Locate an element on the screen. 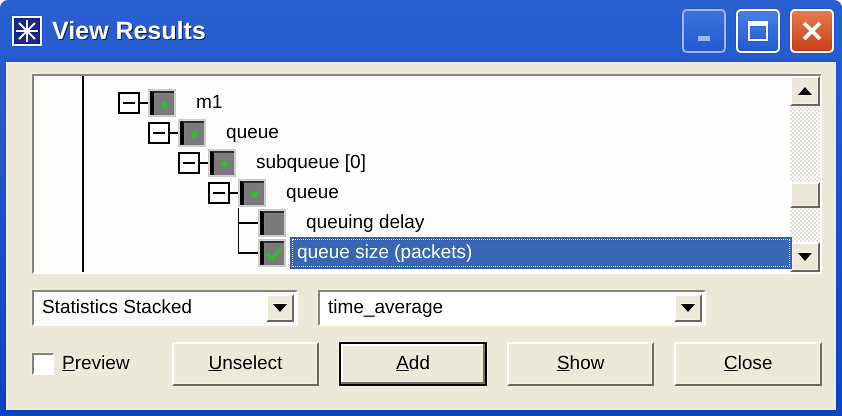 The height and width of the screenshot is (416, 842). dropdown: Statistics Stacked is located at coordinates (165, 308).